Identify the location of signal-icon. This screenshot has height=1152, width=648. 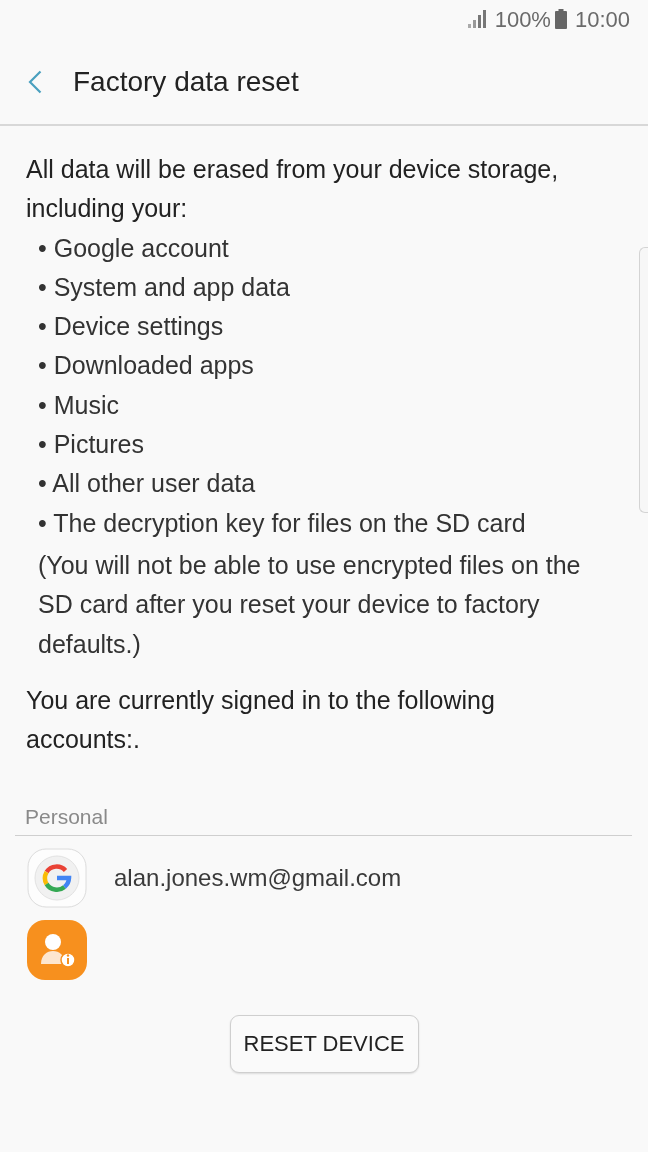
(477, 19).